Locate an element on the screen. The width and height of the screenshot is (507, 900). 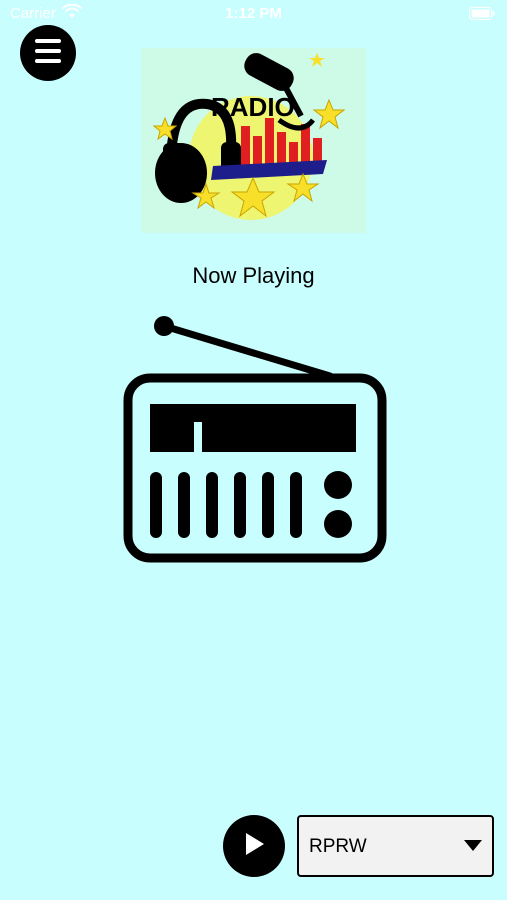
play-icon is located at coordinates (254, 846).